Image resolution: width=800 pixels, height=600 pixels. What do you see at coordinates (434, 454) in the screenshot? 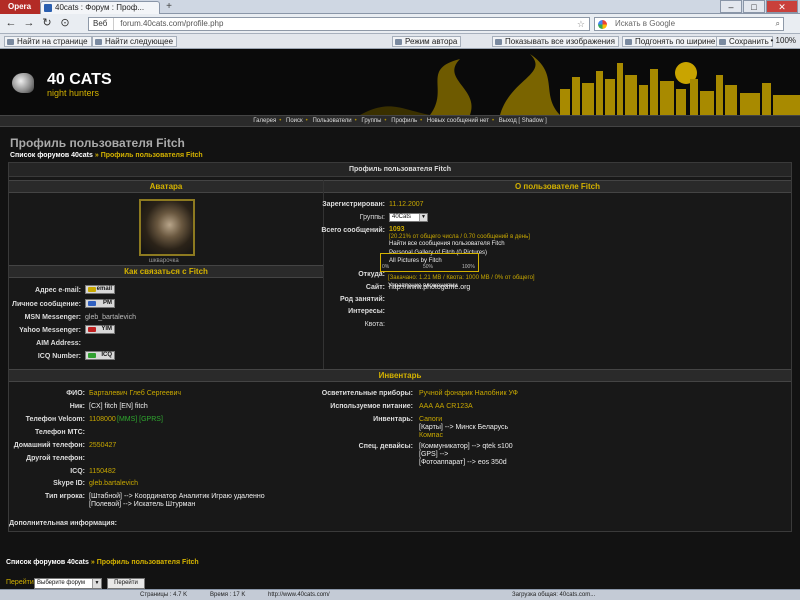
I see `devices-line-2: [GPS] -->` at bounding box center [434, 454].